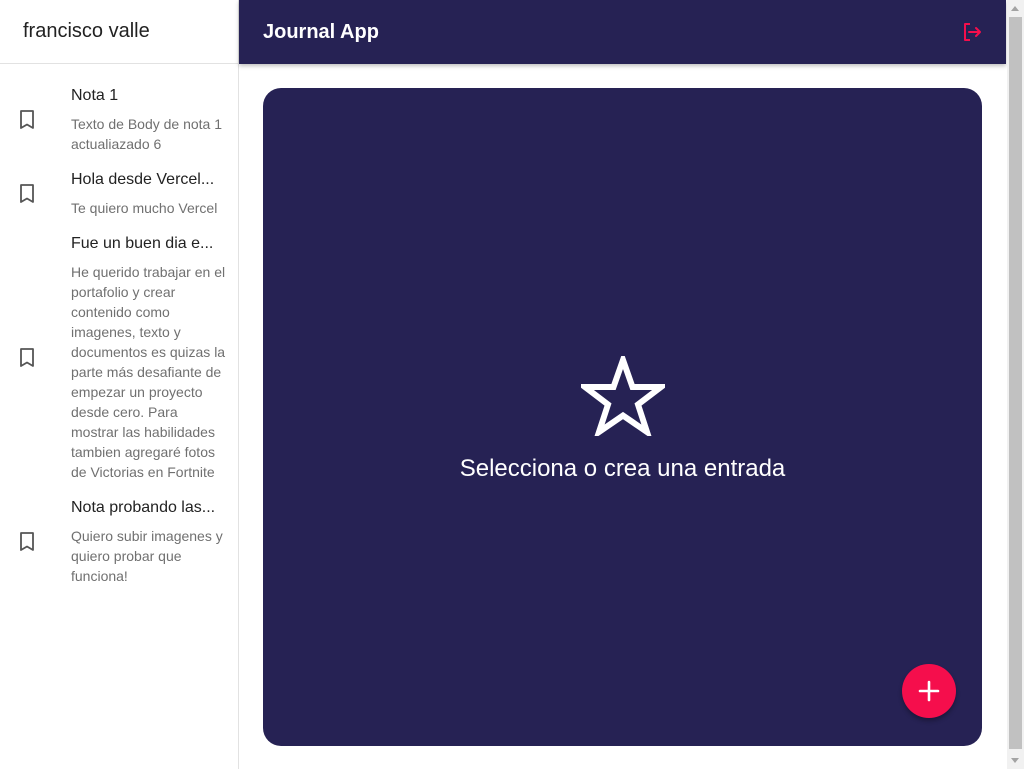 This screenshot has width=1024, height=769. Describe the element at coordinates (86, 31) in the screenshot. I see `user-name: francisco valle` at that location.